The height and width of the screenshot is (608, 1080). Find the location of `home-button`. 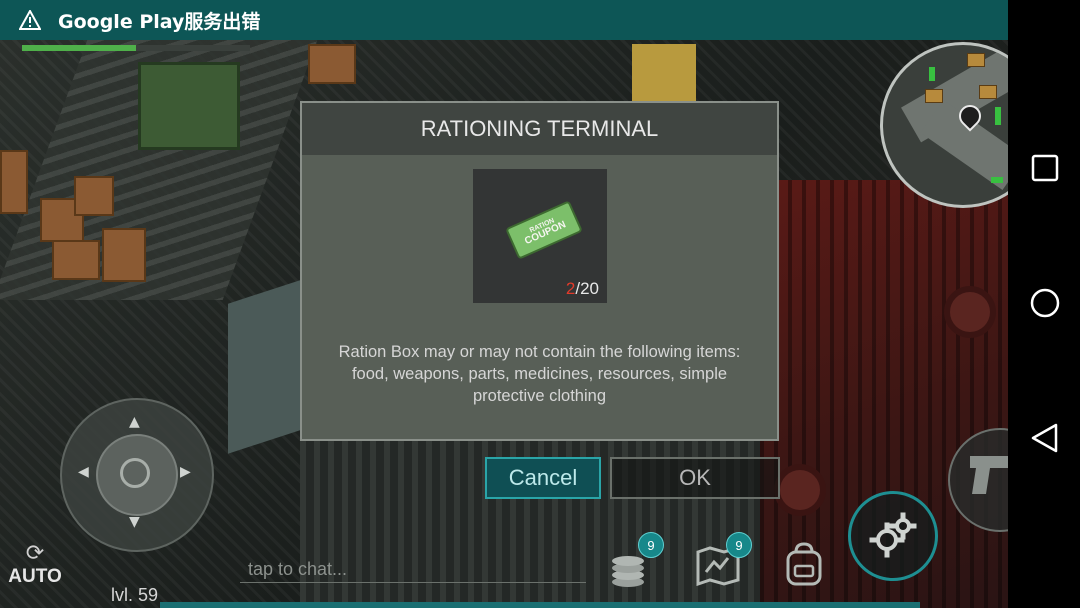

home-button is located at coordinates (1045, 303).